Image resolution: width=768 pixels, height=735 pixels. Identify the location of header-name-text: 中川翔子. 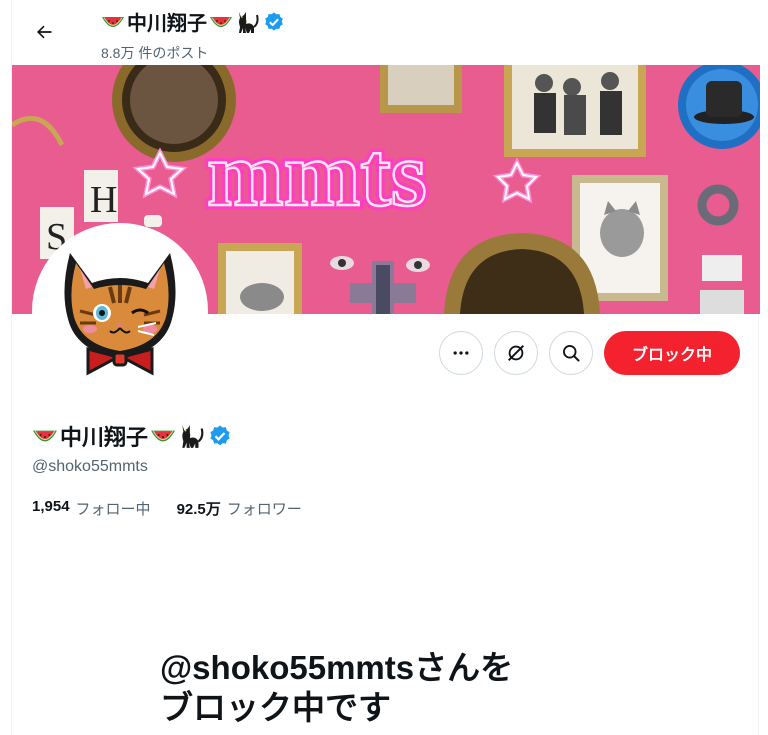
(167, 24).